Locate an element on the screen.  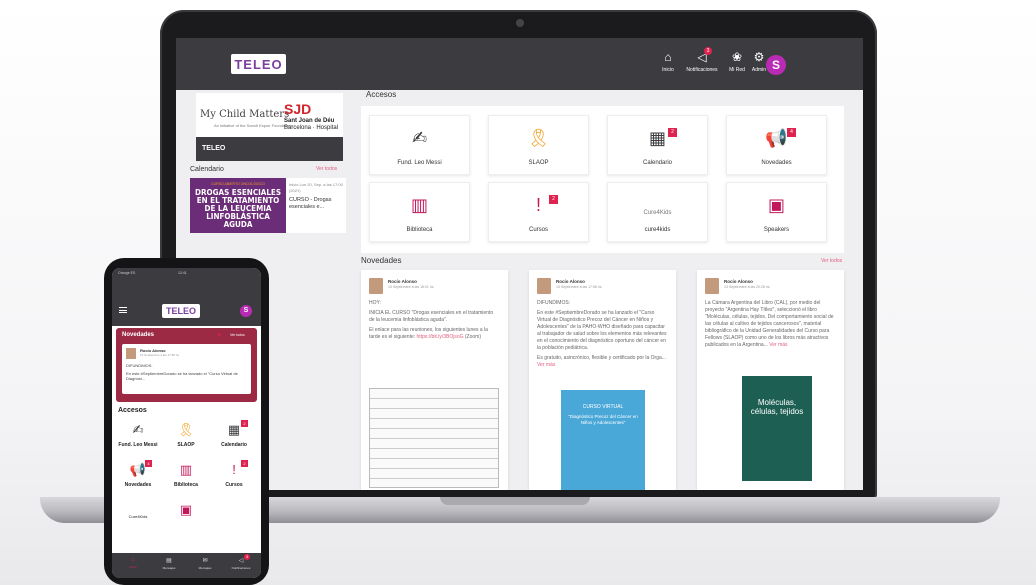
phone-header: Orange ES 12:41 TELEO S is located at coordinates (186, 297).